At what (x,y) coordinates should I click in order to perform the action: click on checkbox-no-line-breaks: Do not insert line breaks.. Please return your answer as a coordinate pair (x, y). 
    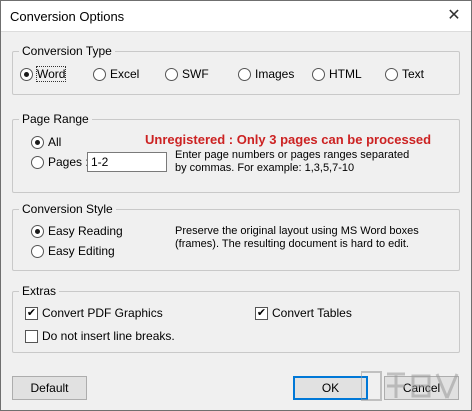
    Looking at the image, I should click on (100, 336).